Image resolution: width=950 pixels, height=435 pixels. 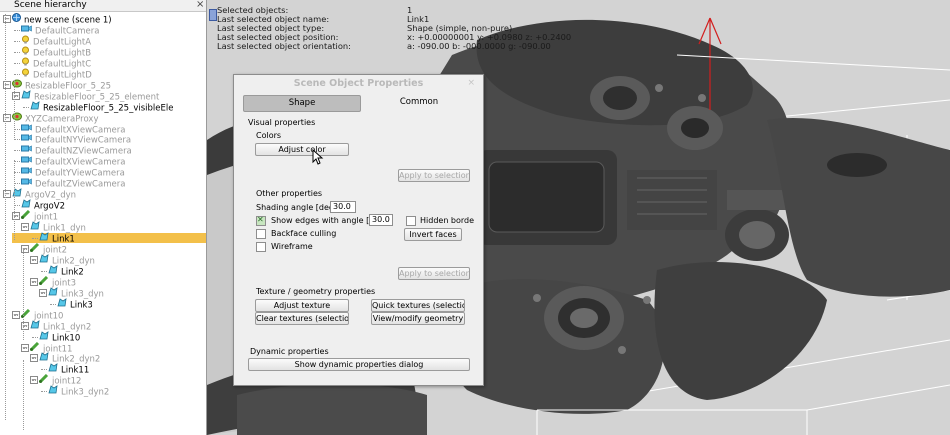 I want to click on hidden-border-checkbox, so click(x=411, y=221).